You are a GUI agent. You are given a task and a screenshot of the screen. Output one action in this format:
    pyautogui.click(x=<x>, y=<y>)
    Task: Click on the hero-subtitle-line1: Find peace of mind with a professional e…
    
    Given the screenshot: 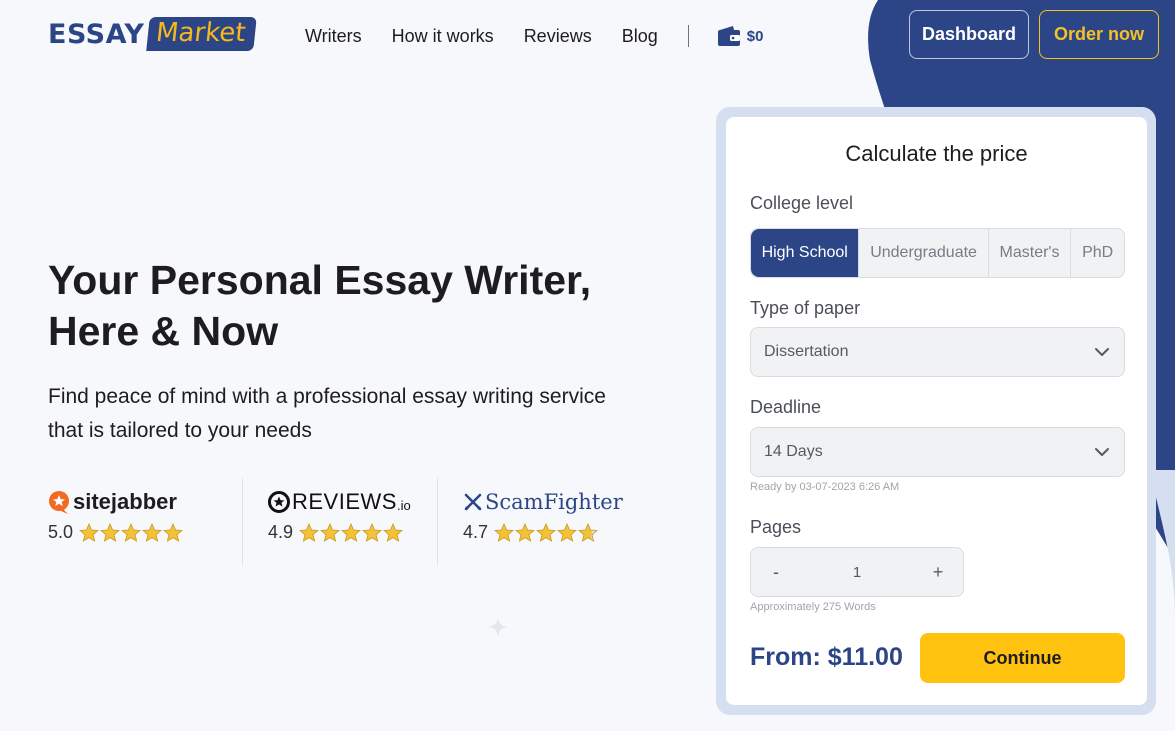 What is the action you would take?
    pyautogui.click(x=327, y=396)
    